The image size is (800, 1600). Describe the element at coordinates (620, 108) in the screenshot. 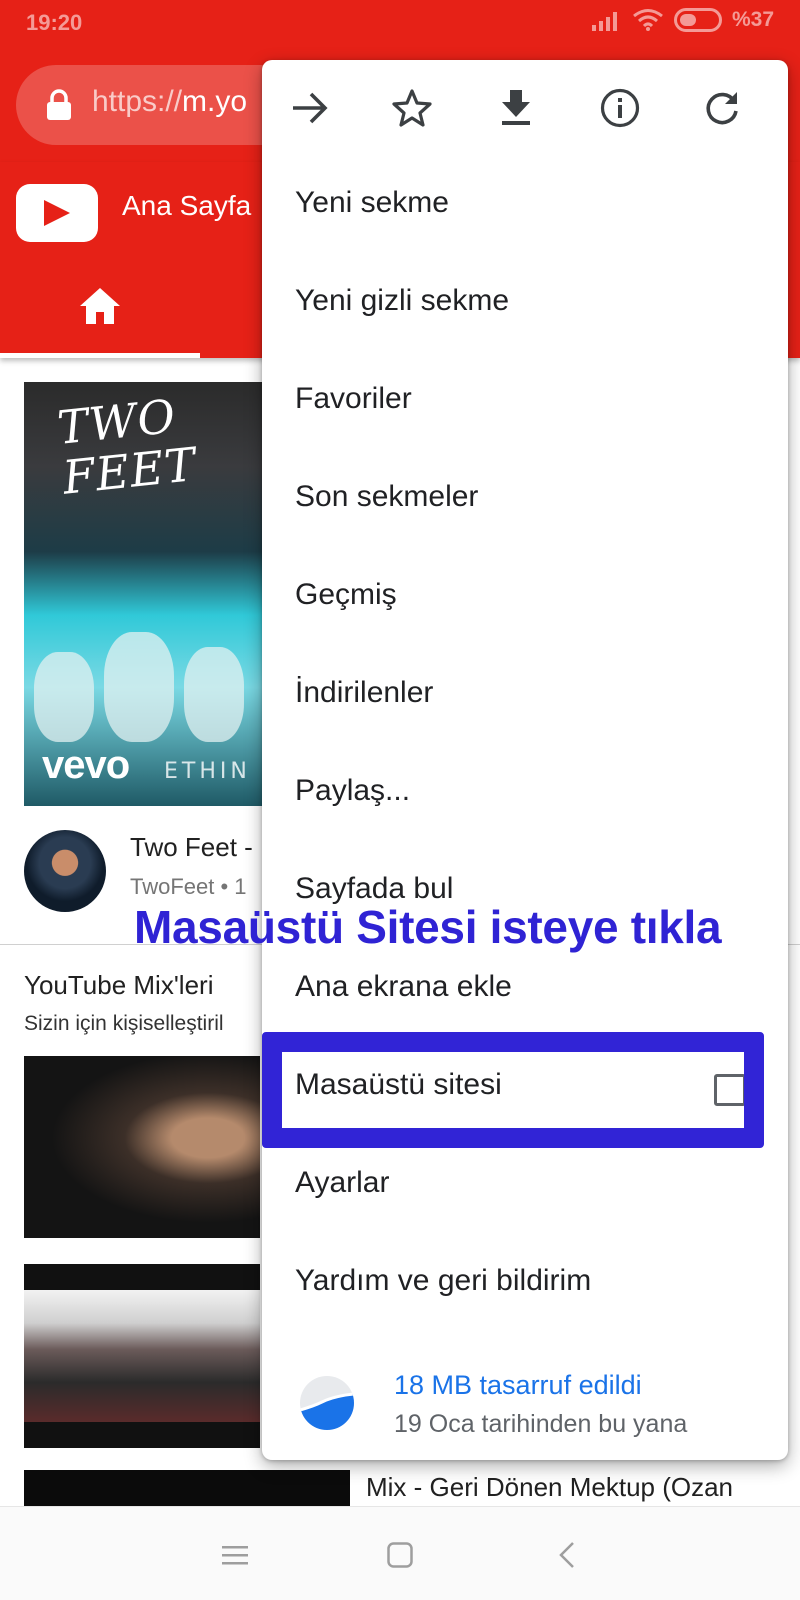

I see `info-icon` at that location.